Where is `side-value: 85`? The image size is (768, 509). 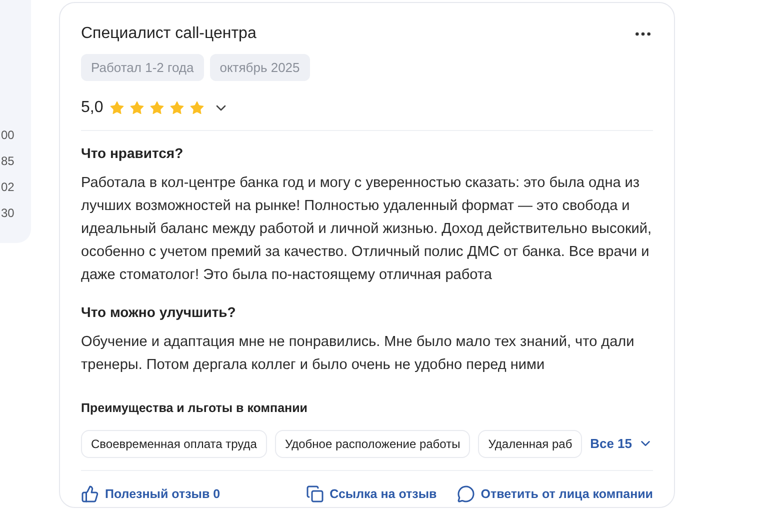 side-value: 85 is located at coordinates (7, 161).